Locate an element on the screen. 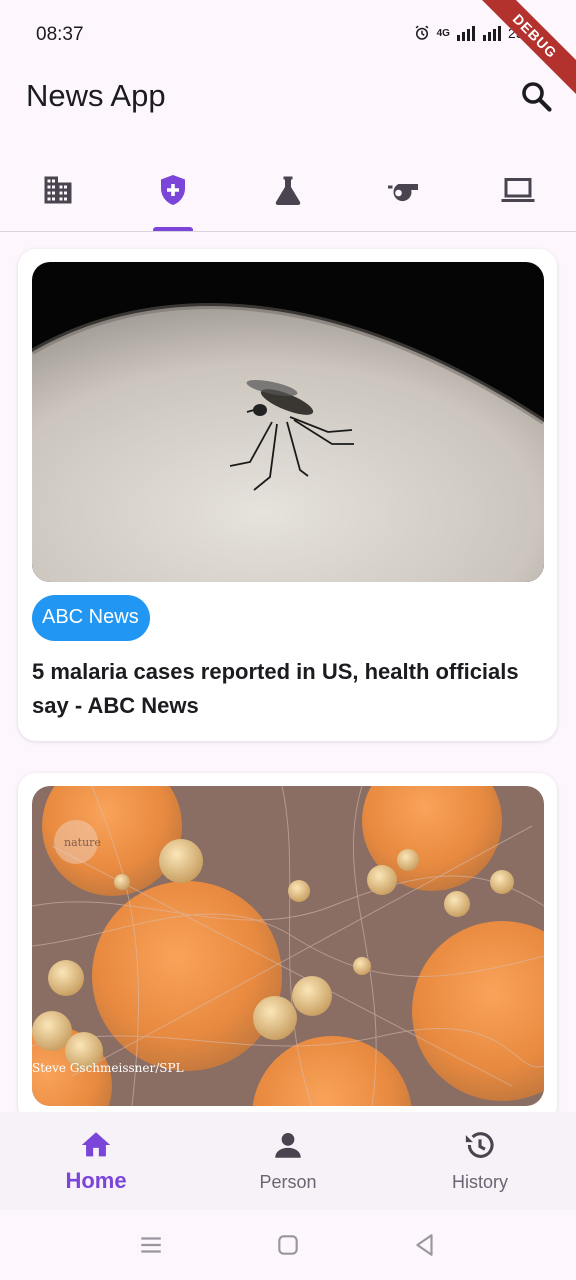 Image resolution: width=576 pixels, height=1280 pixels. network-type: 4G is located at coordinates (443, 33).